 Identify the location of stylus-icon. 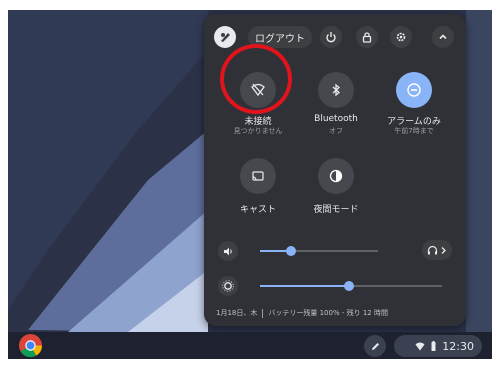
(375, 346).